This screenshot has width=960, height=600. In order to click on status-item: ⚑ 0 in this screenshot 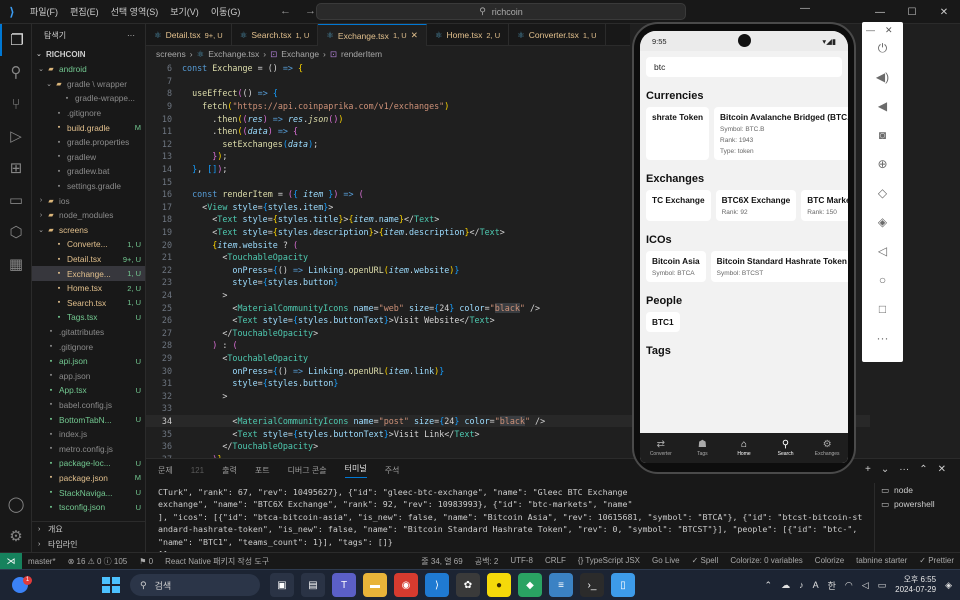, I will do `click(146, 561)`.